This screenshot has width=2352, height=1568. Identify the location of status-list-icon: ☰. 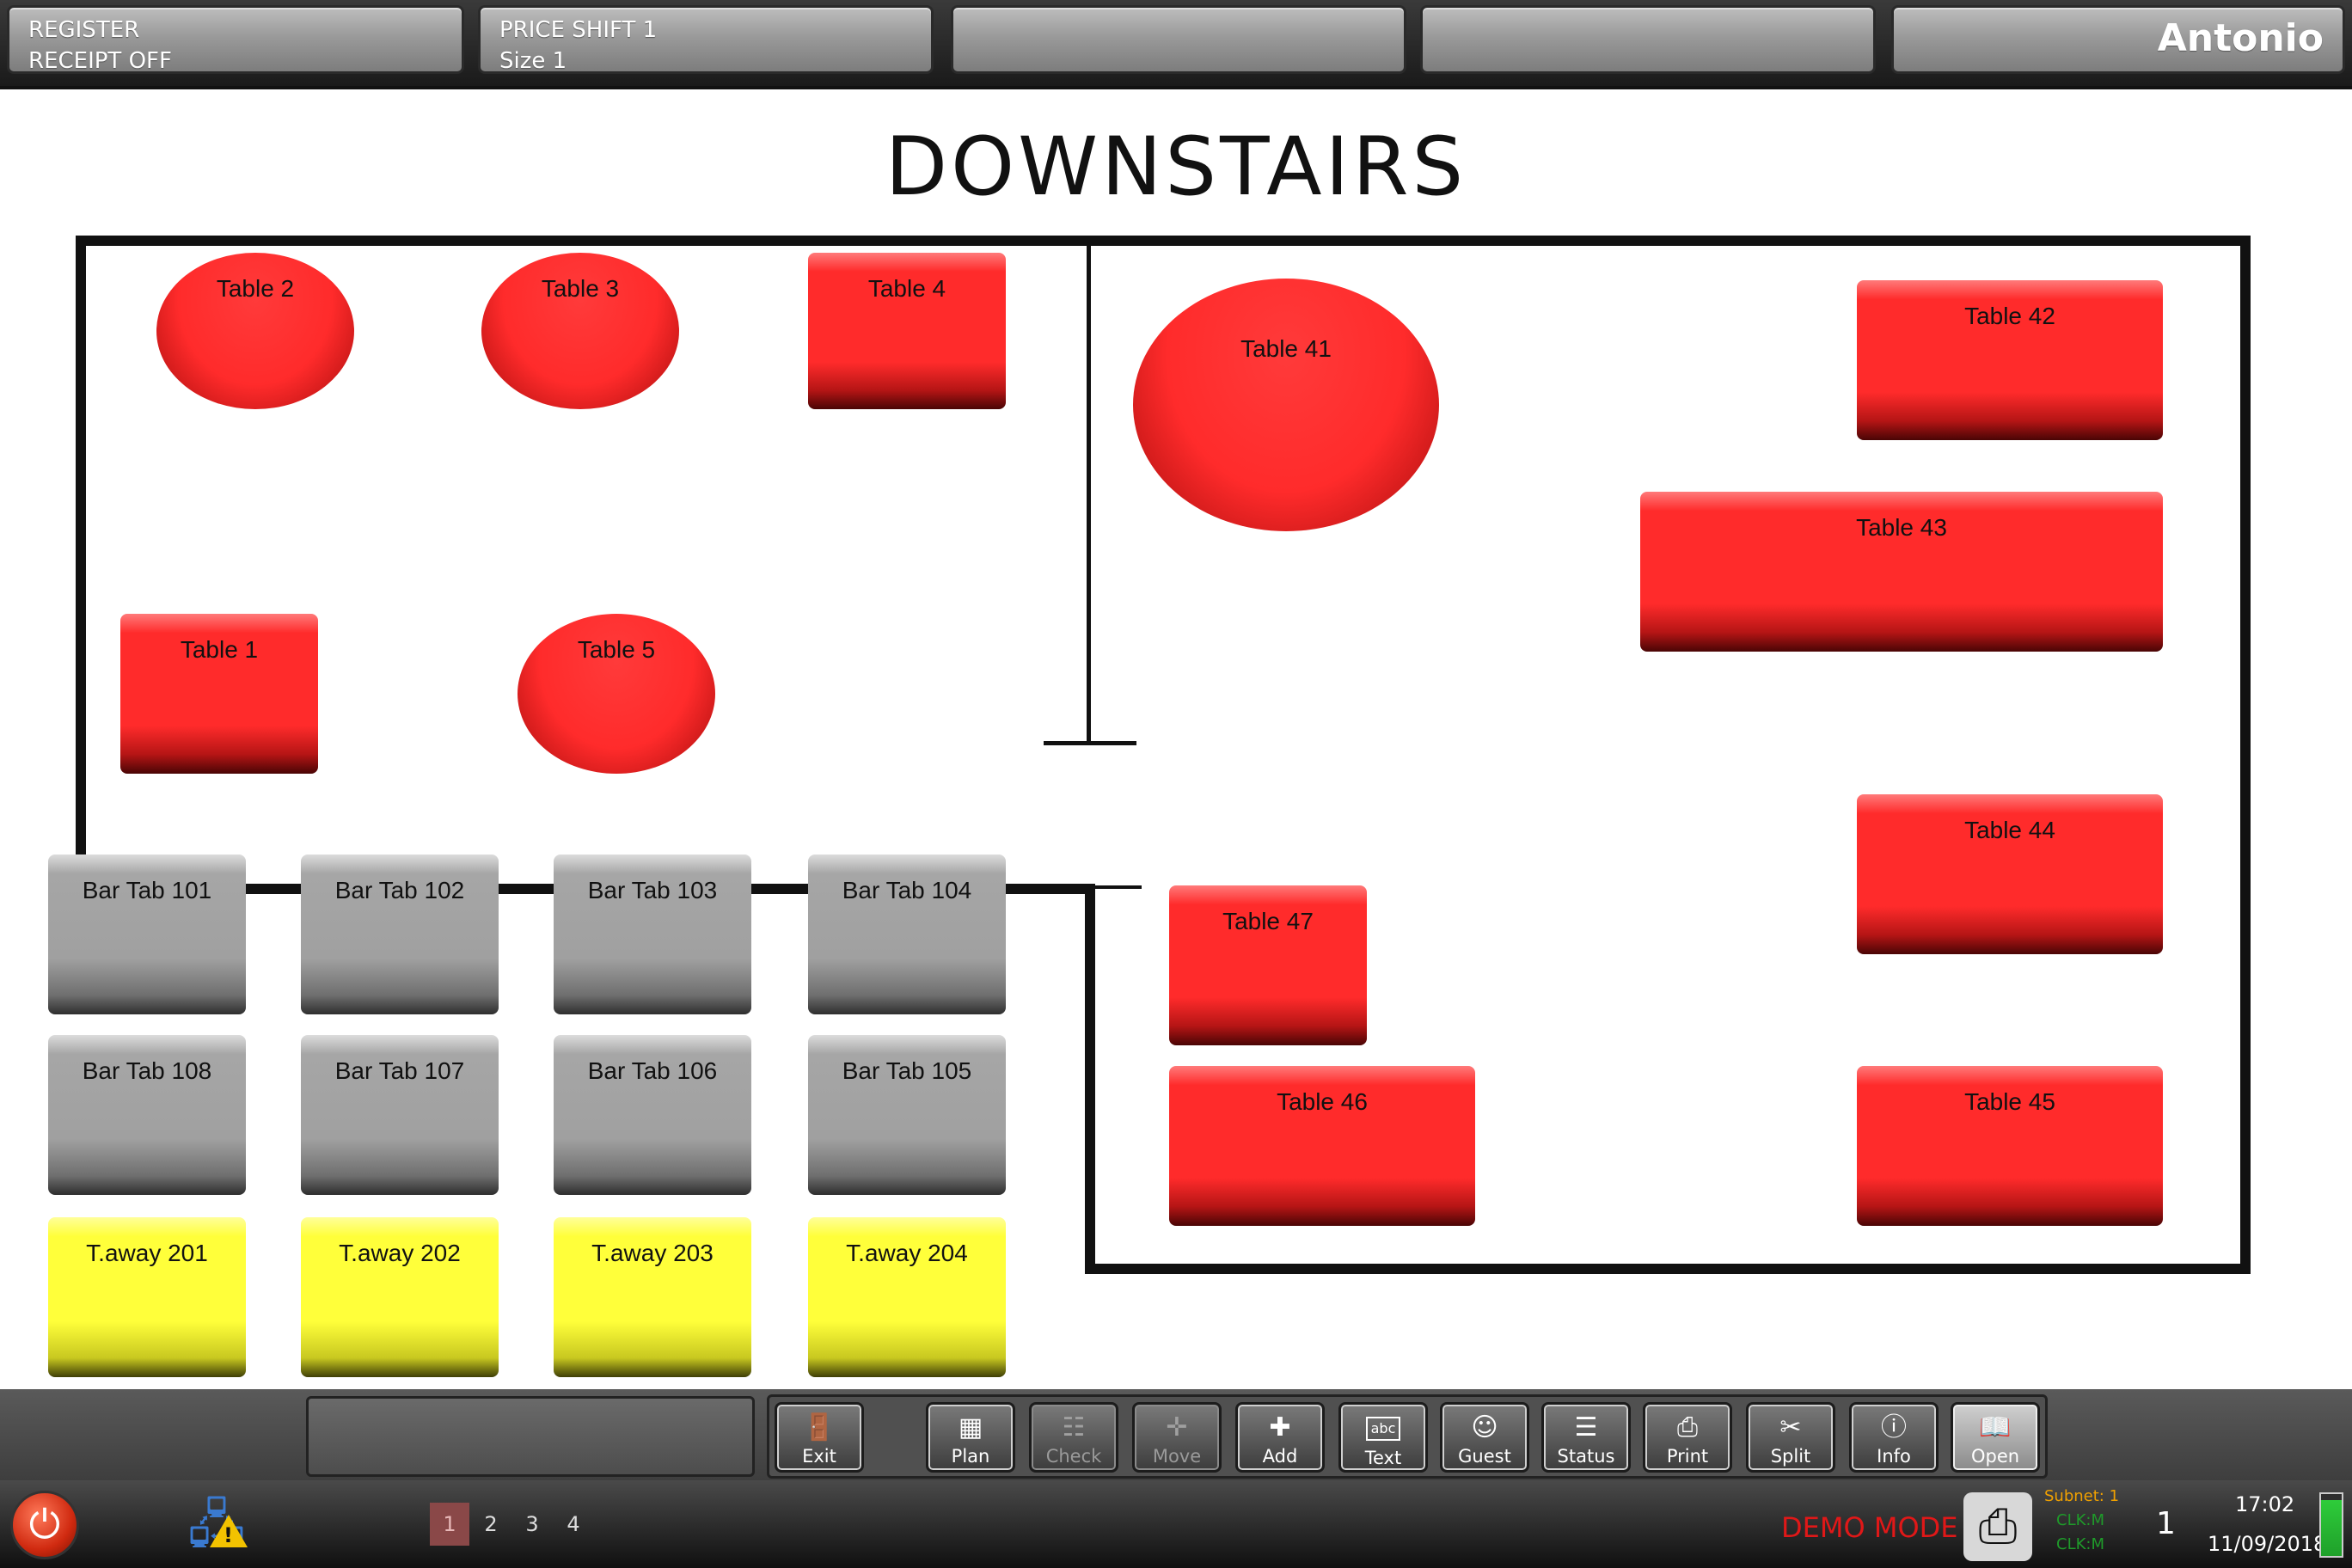
(1586, 1427).